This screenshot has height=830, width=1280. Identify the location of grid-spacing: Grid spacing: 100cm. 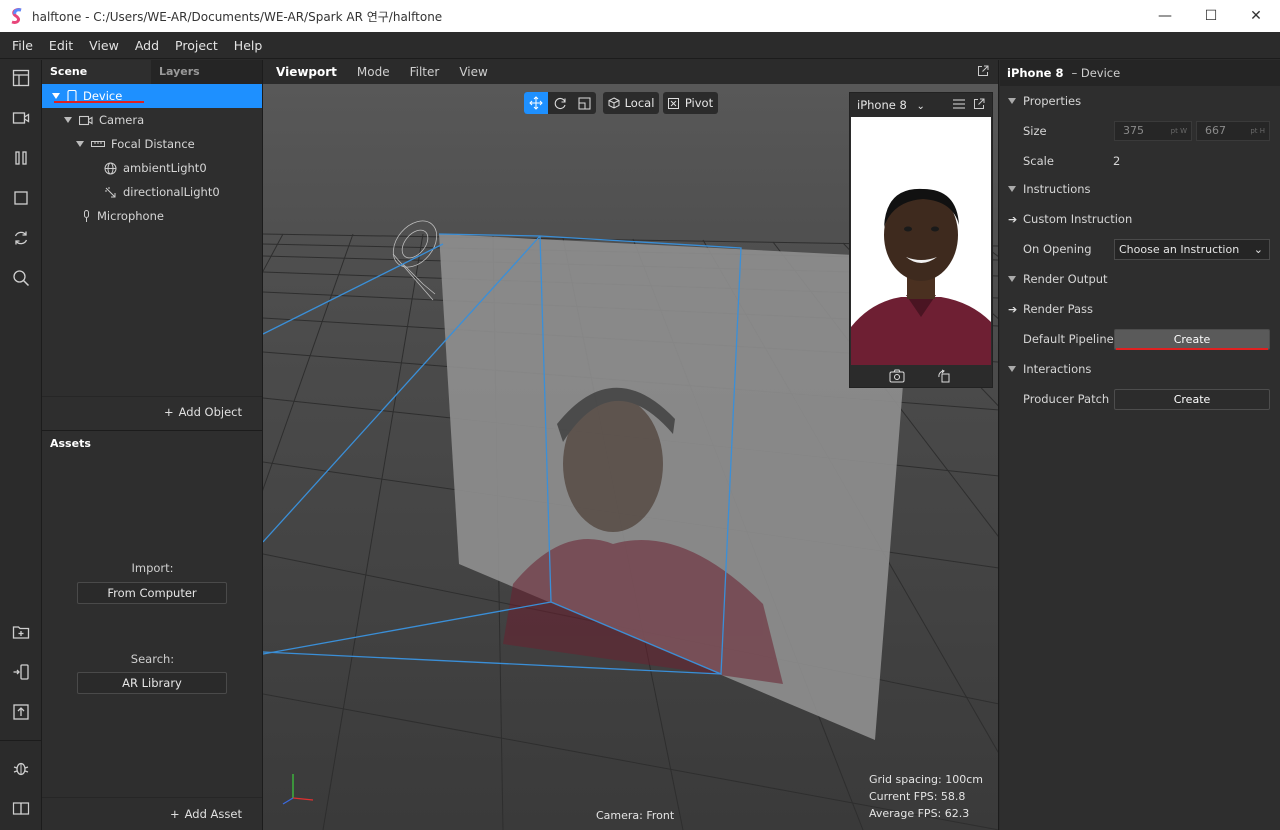
(925, 779).